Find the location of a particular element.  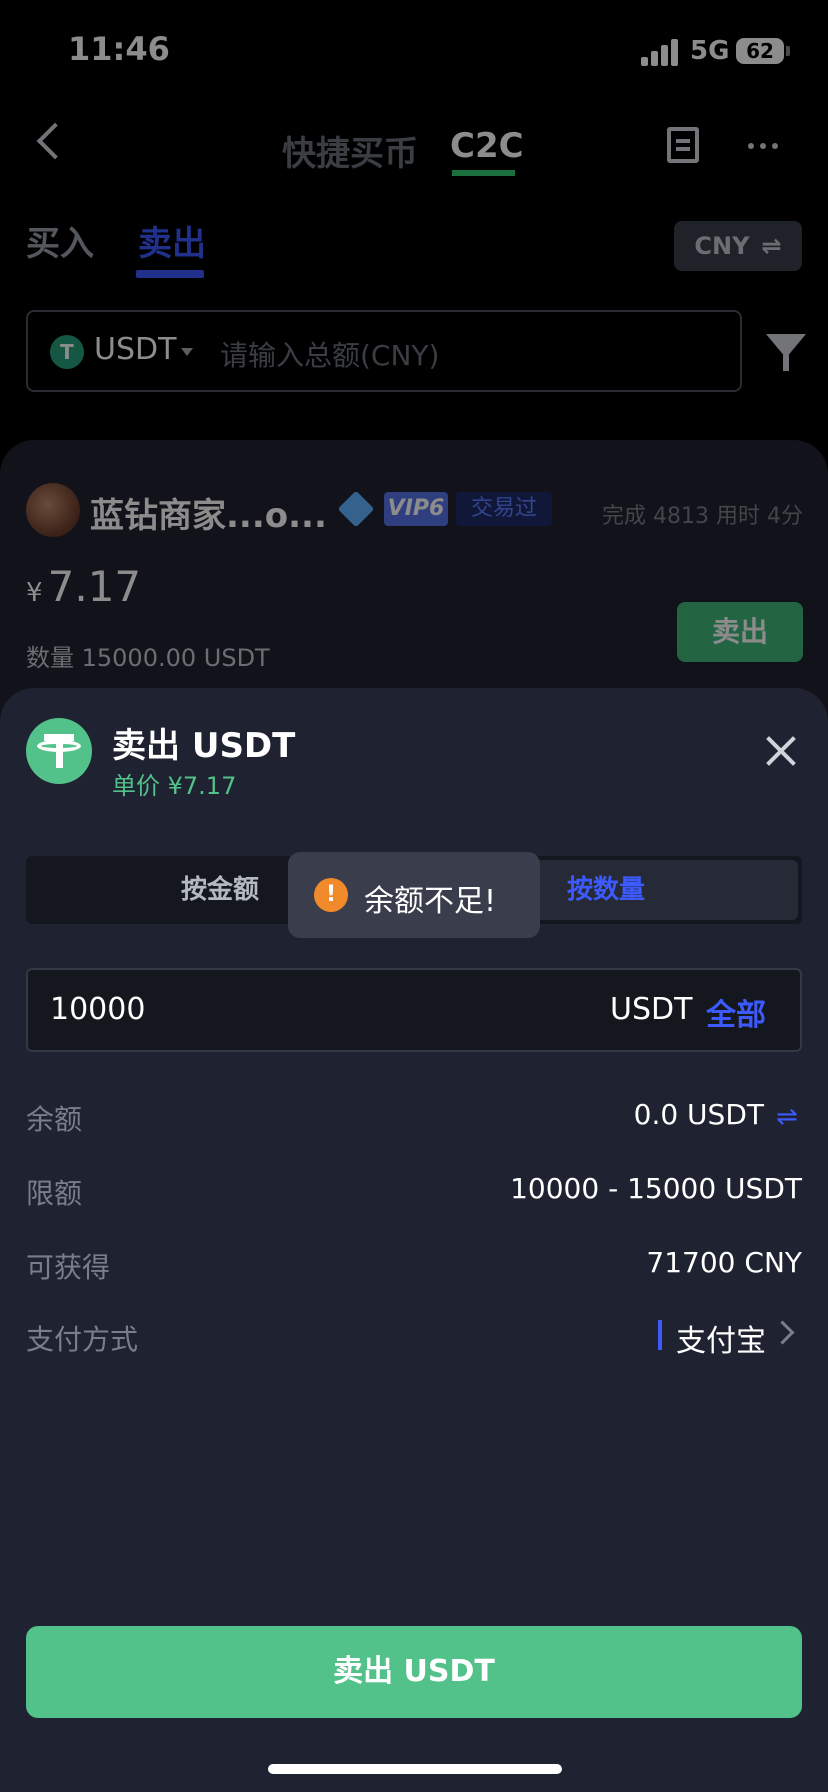

quantity-unit: USDT is located at coordinates (651, 1009).